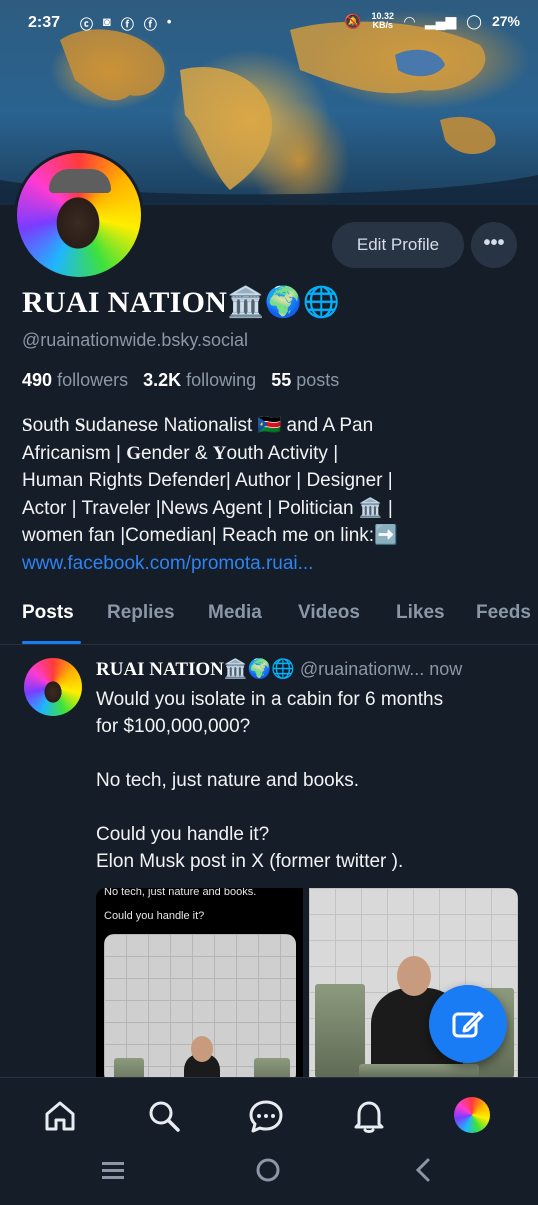 The image size is (538, 1205). Describe the element at coordinates (87, 24) in the screenshot. I see `app-notification-icon: ⓒ` at that location.